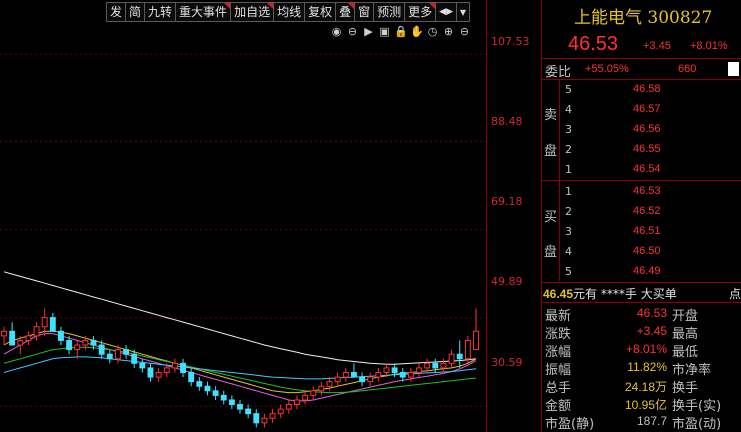 Image resolution: width=741 pixels, height=432 pixels. Describe the element at coordinates (345, 12) in the screenshot. I see `toolbar-button: 叠` at that location.